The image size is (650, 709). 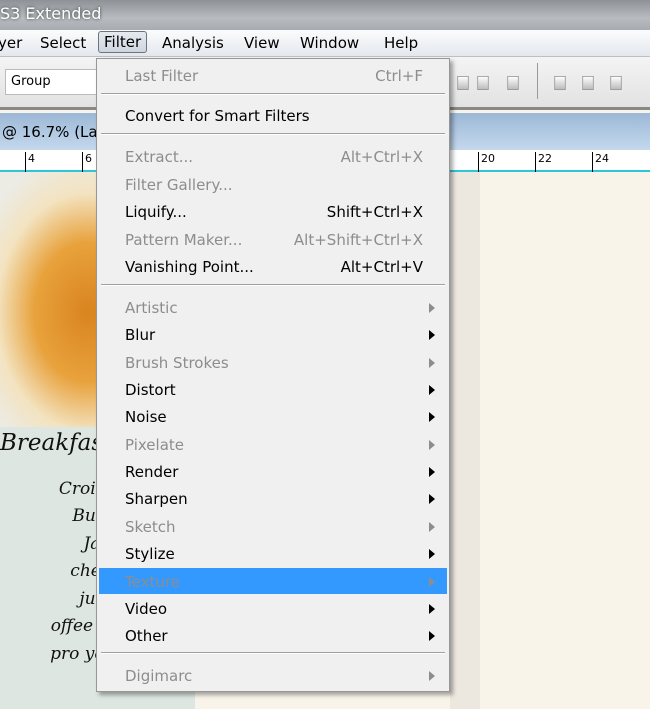 What do you see at coordinates (273, 635) in the screenshot?
I see `menu-item-other: Other` at bounding box center [273, 635].